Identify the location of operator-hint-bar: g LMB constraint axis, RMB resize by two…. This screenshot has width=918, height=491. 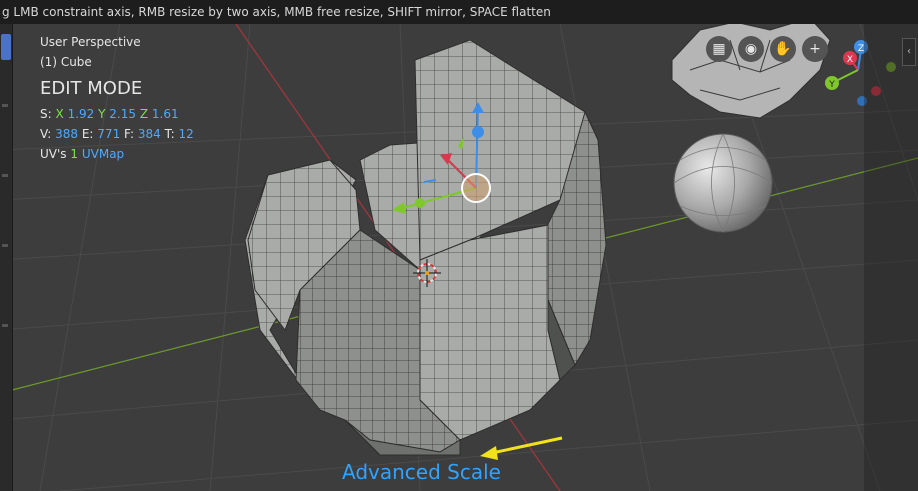
(459, 12).